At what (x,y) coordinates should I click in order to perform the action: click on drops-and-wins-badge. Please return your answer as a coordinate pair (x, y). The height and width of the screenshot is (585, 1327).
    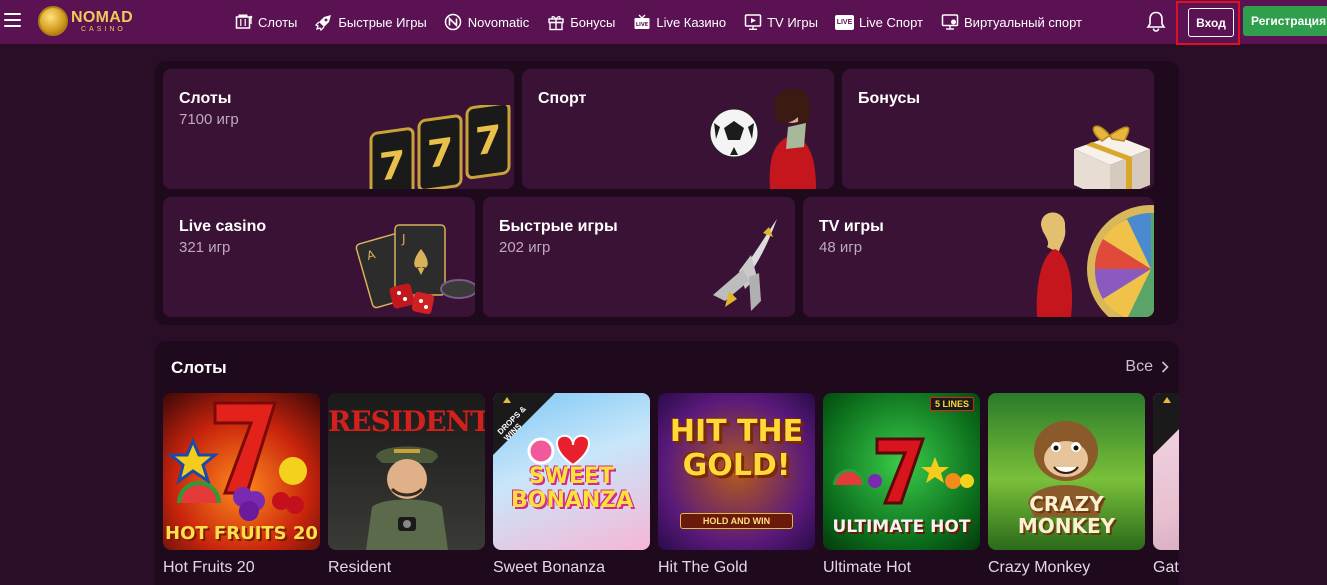
    Looking at the image, I should click on (1166, 424).